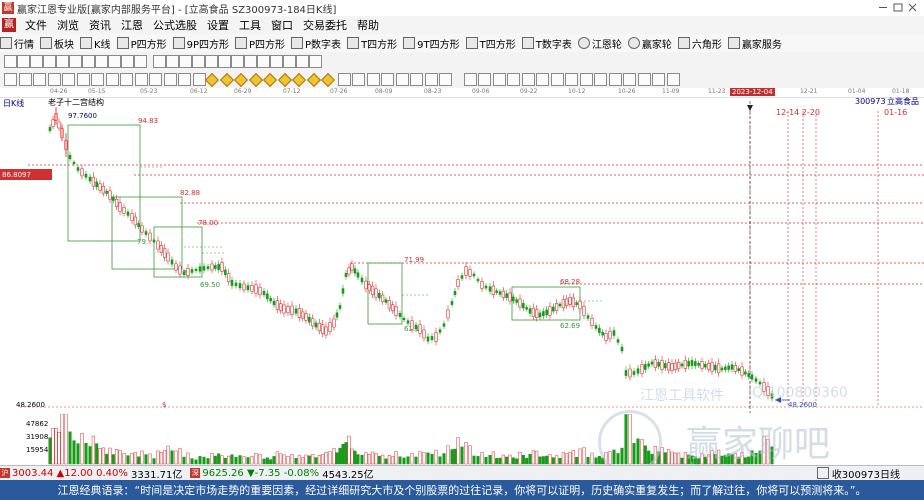  What do you see at coordinates (282, 473) in the screenshot?
I see `index-sz: 深 9625.26 ▼ -7.35 -0.08% 4543.25亿` at bounding box center [282, 473].